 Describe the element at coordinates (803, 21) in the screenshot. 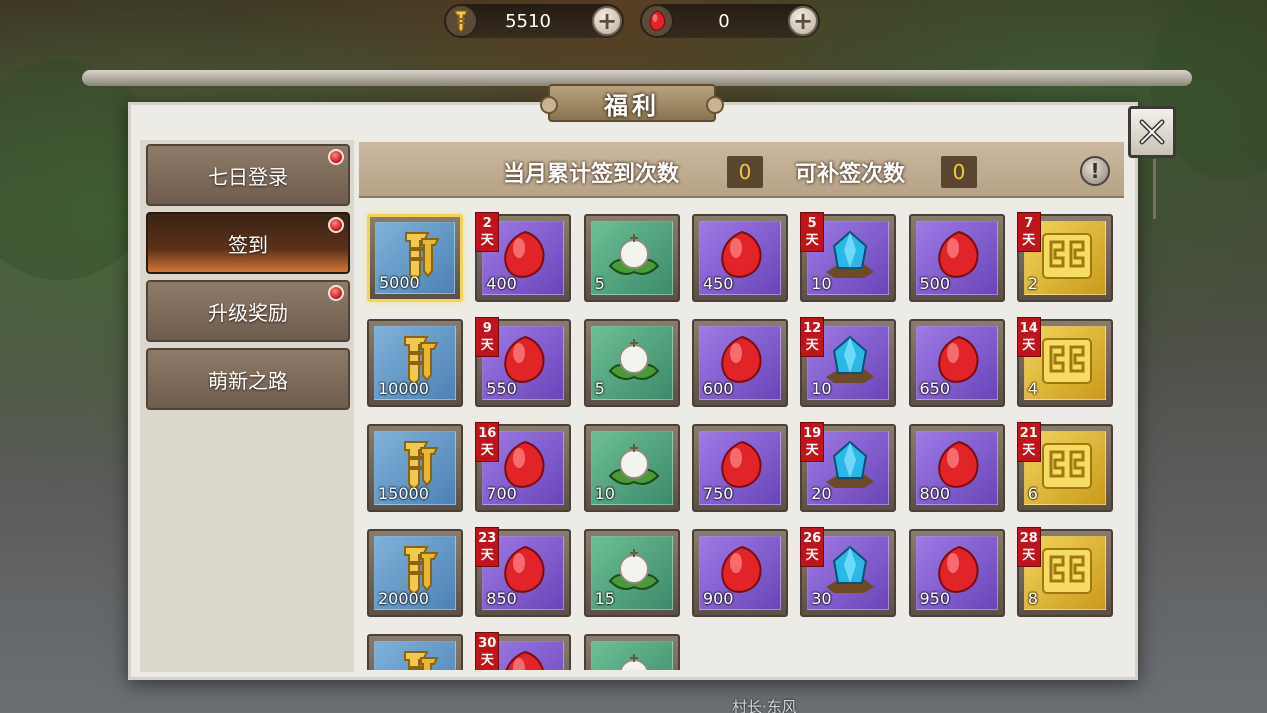

I see `add-gem-button: +` at that location.